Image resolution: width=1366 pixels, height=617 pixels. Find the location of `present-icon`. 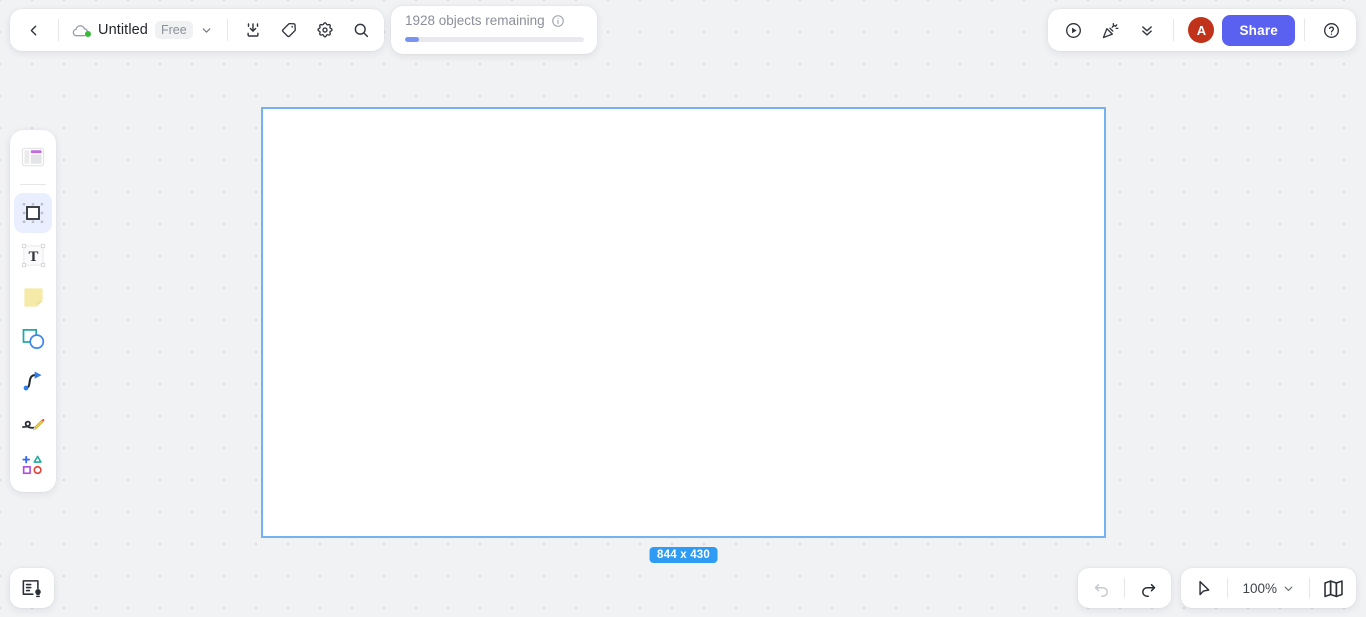

present-icon is located at coordinates (1073, 30).